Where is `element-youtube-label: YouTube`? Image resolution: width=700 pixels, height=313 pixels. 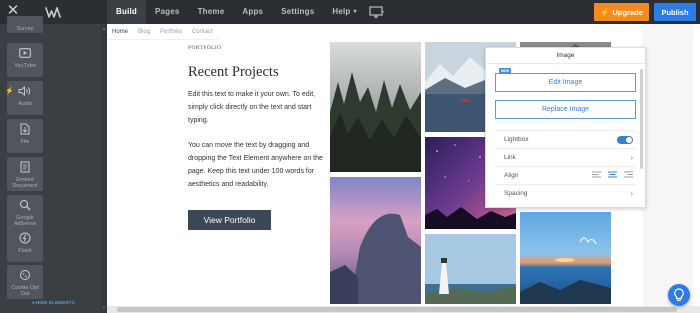 element-youtube-label: YouTube is located at coordinates (25, 66).